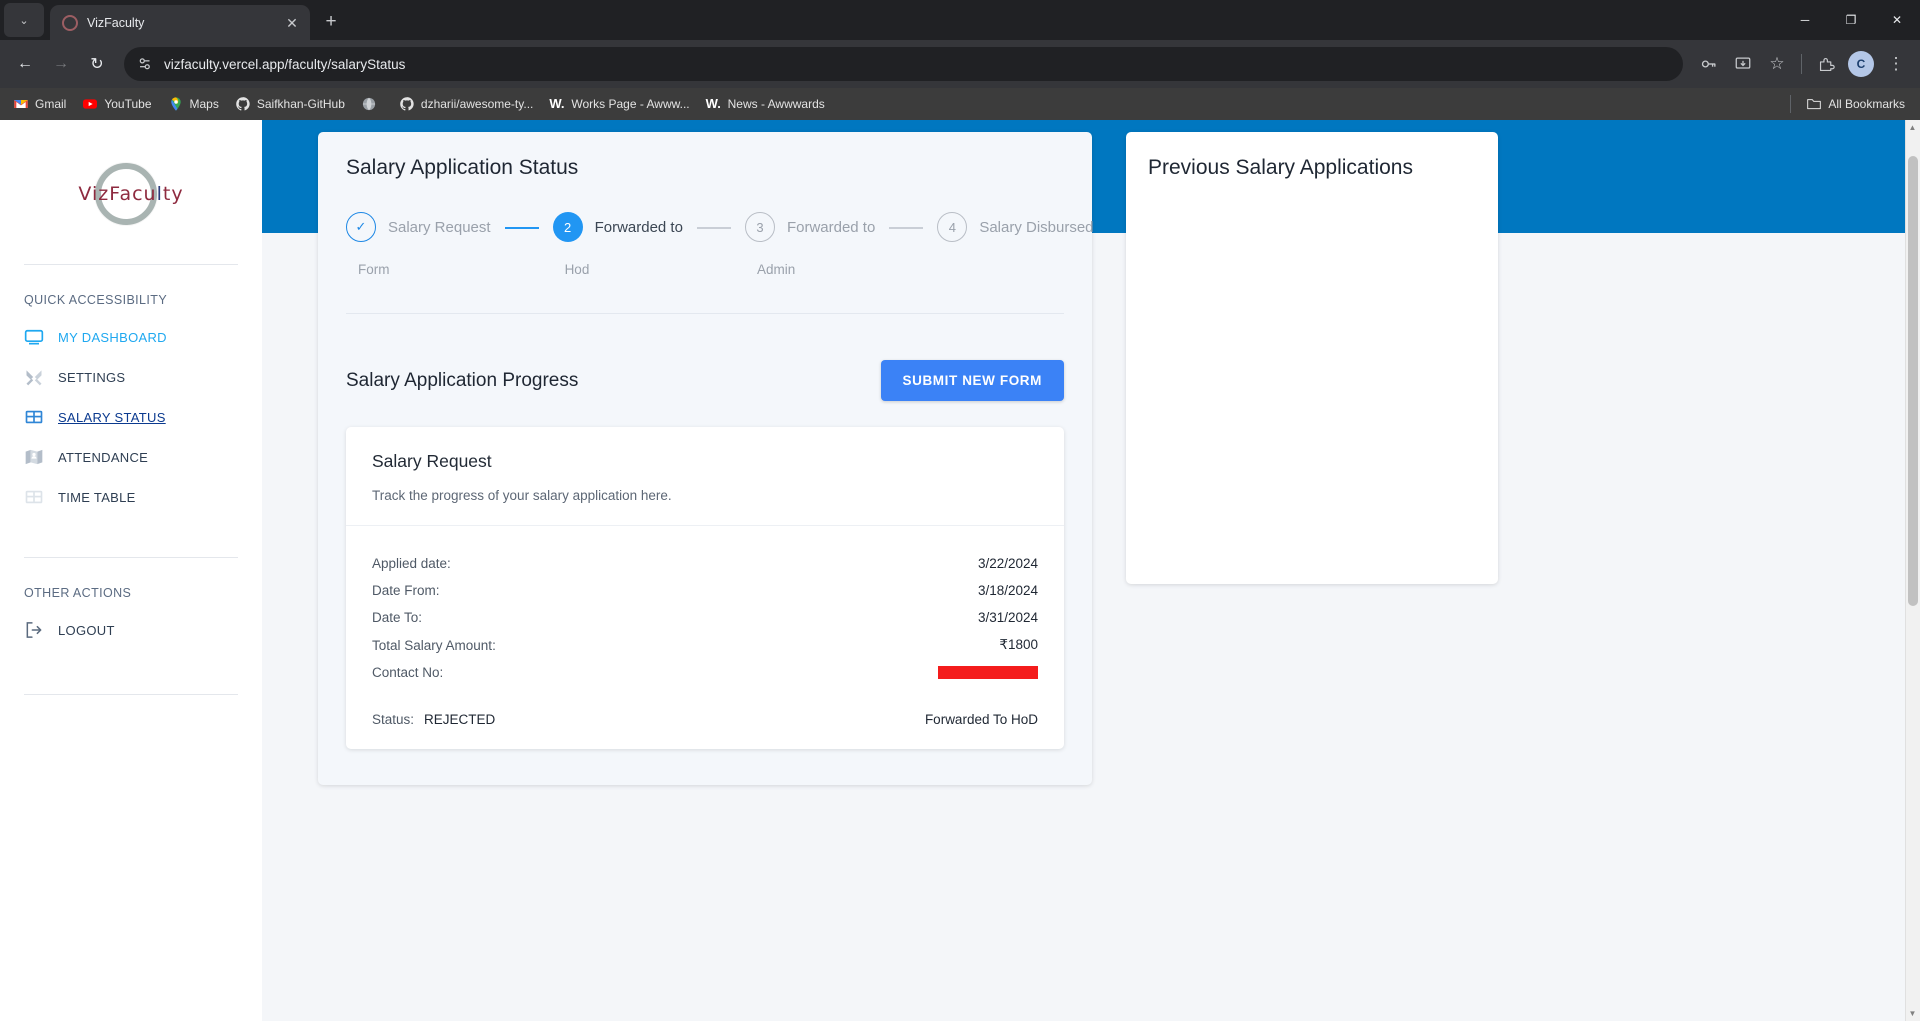  I want to click on youtube-icon, so click(90, 104).